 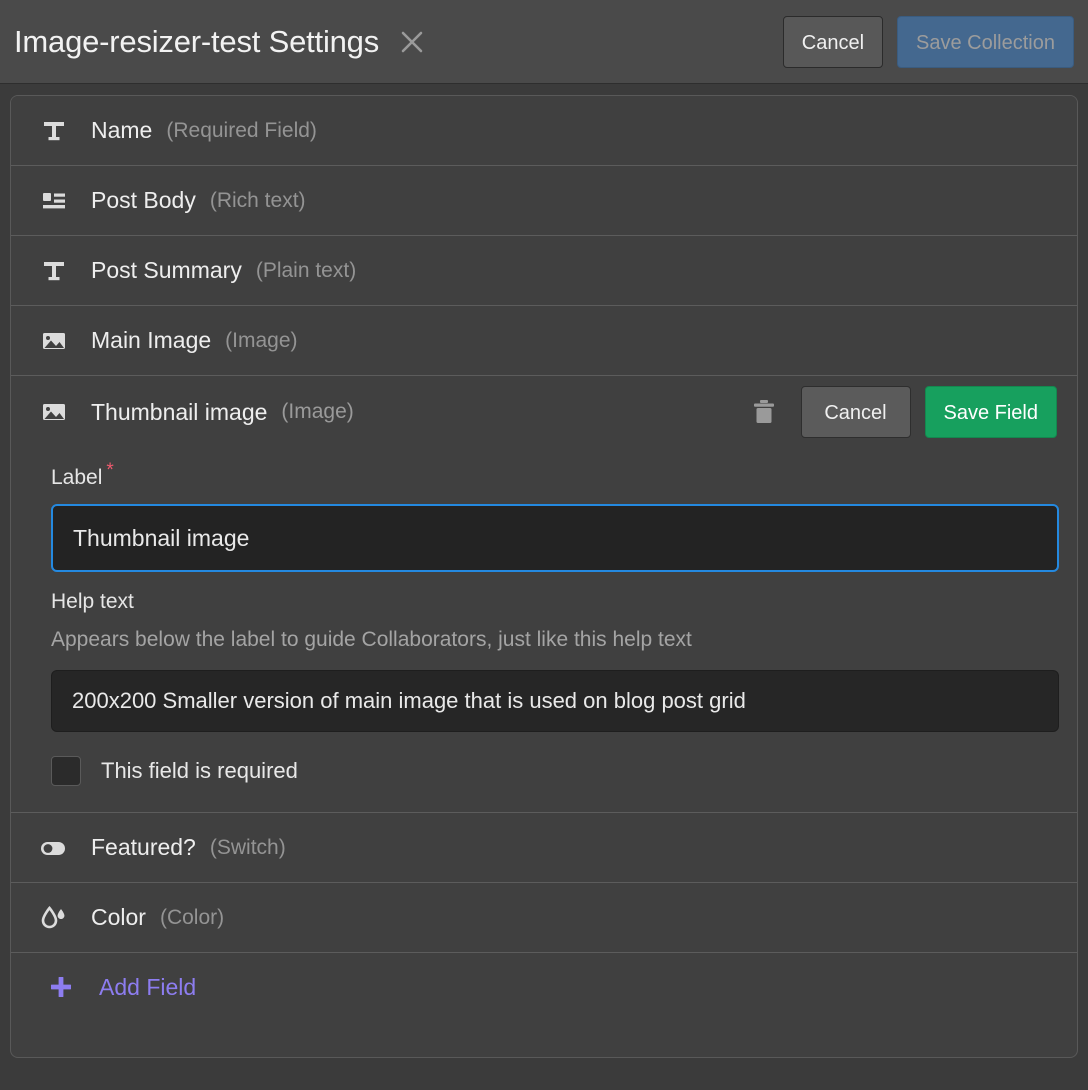 I want to click on add-field-label: Add Field, so click(x=148, y=986).